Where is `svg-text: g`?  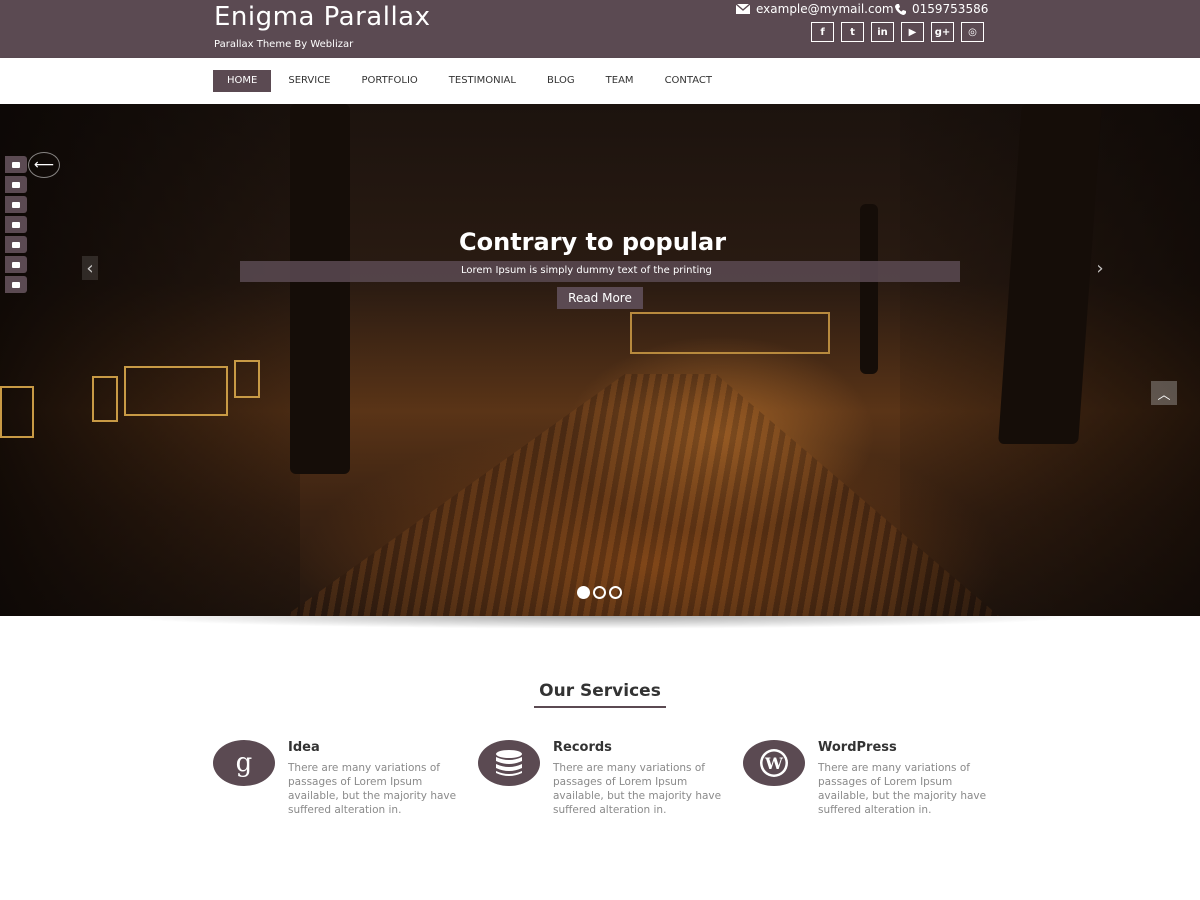
svg-text: g is located at coordinates (244, 763).